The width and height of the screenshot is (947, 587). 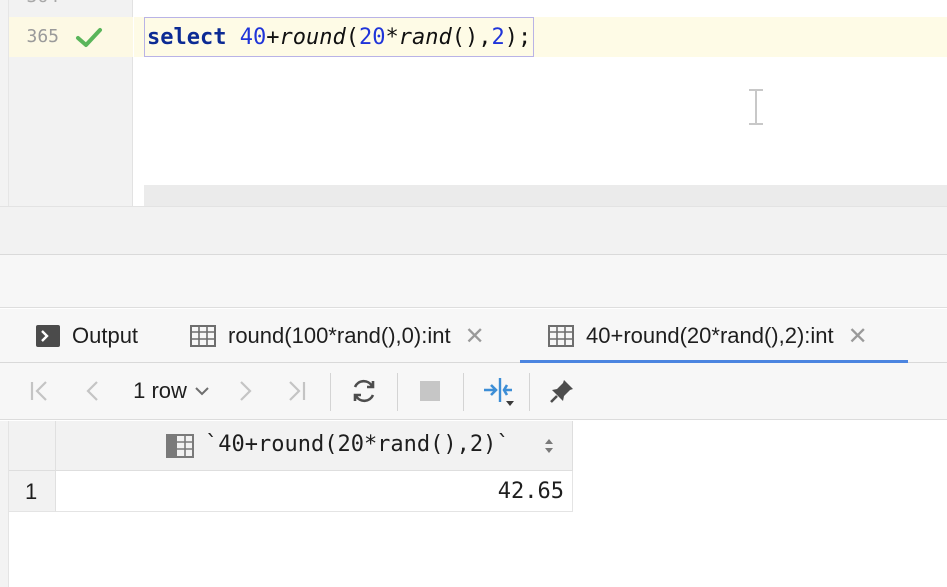 I want to click on code-token: select, so click(x=187, y=37).